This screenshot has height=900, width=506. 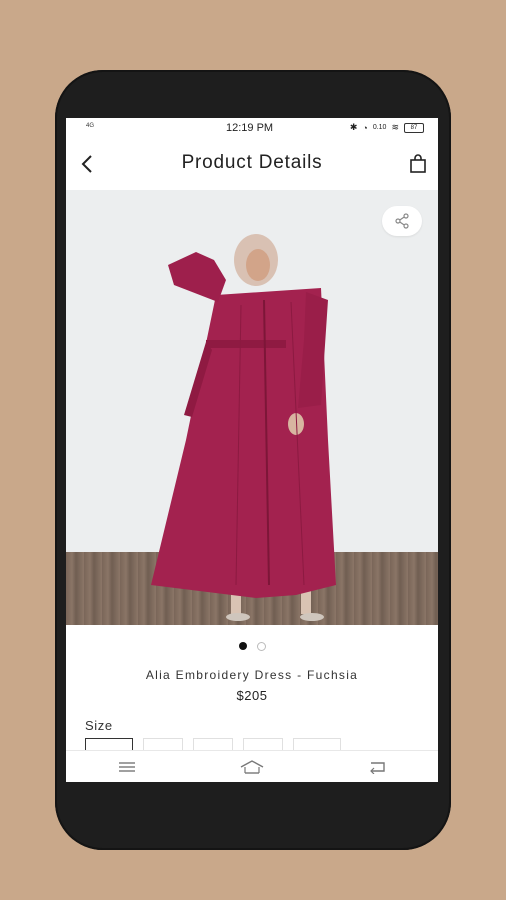 I want to click on app-header: Product Details, so click(x=252, y=164).